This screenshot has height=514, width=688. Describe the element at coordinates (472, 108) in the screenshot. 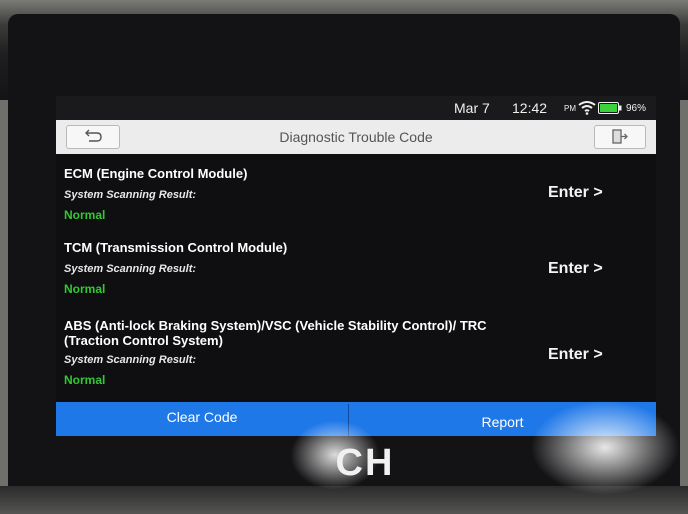

I see `status-date: Mar 7` at that location.